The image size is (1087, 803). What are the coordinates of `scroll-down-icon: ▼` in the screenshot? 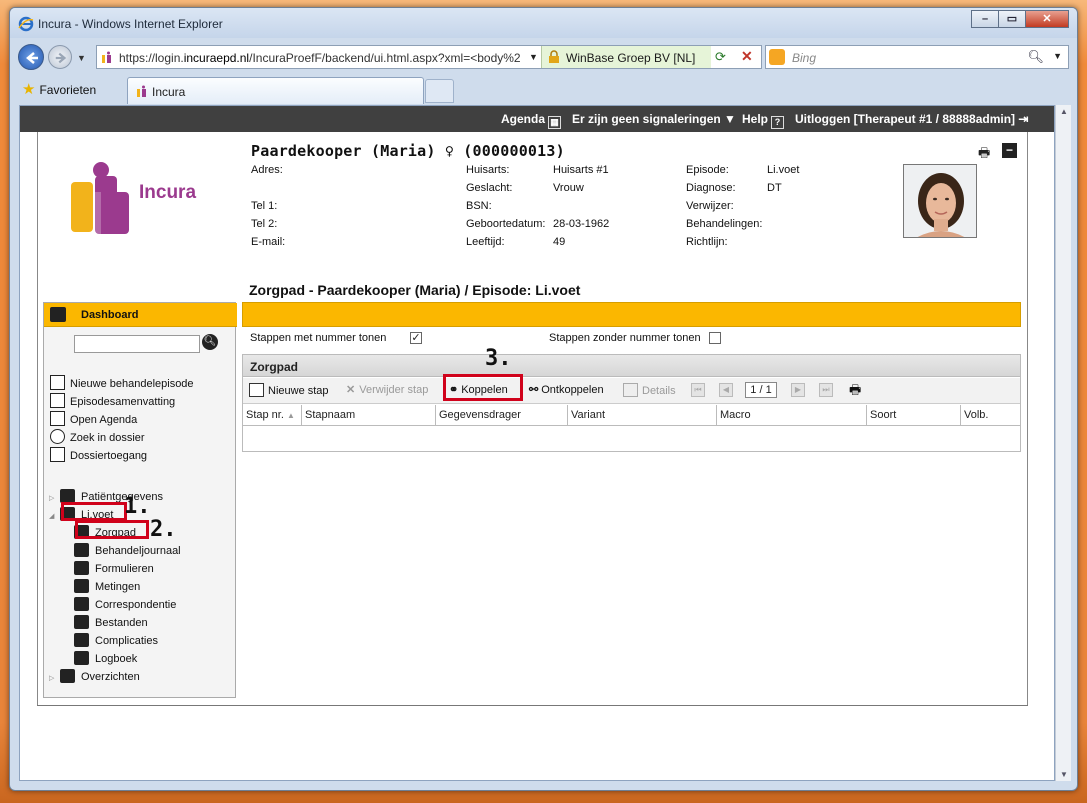 It's located at (1064, 774).